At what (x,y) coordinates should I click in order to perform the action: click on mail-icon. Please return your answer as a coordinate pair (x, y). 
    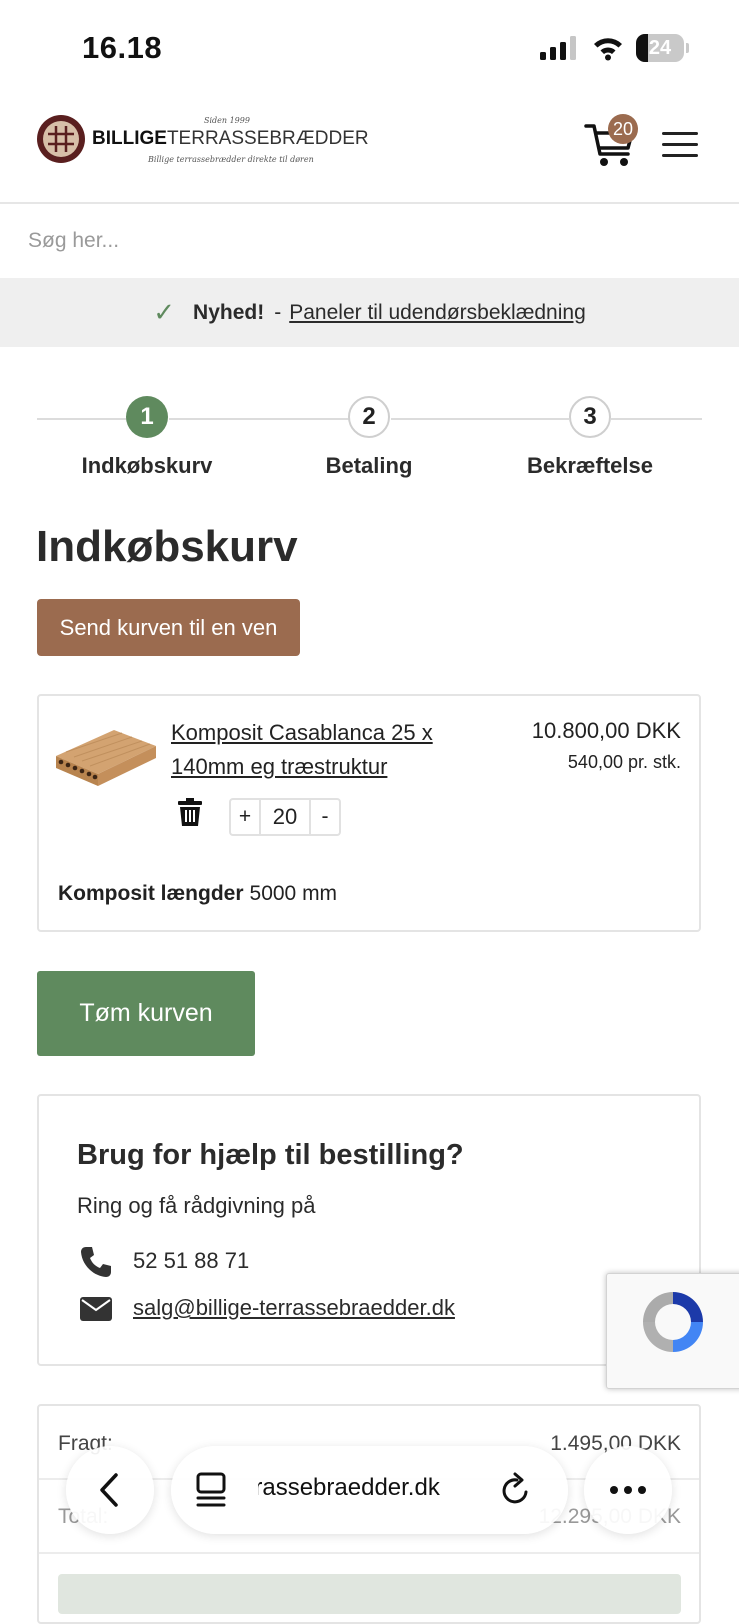
    Looking at the image, I should click on (96, 1309).